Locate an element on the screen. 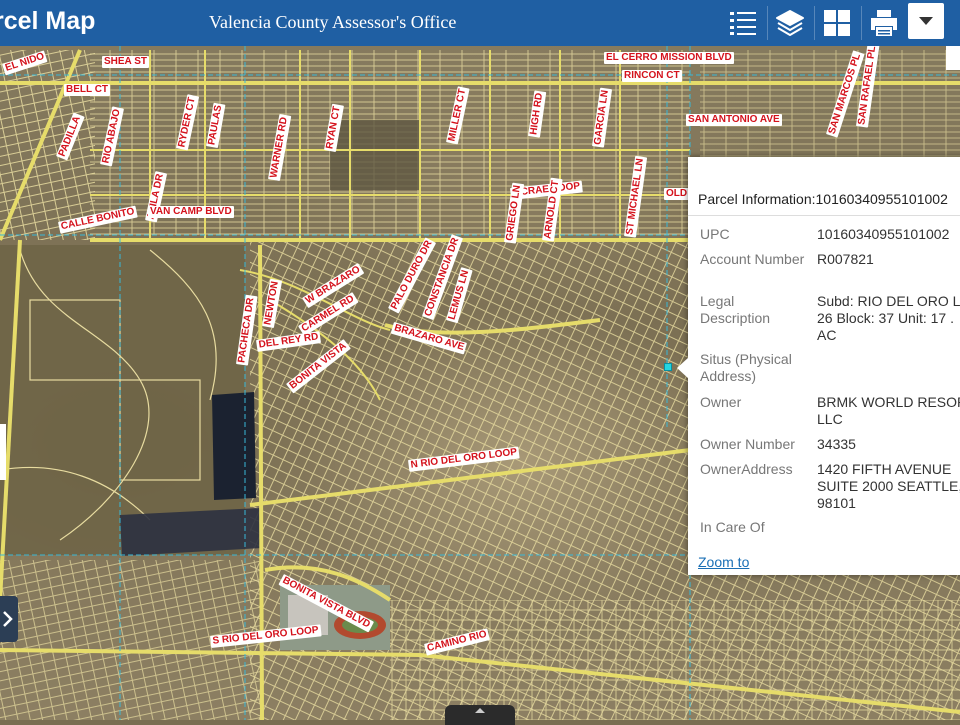 This screenshot has height=725, width=960. street-label: SHEA ST is located at coordinates (125, 62).